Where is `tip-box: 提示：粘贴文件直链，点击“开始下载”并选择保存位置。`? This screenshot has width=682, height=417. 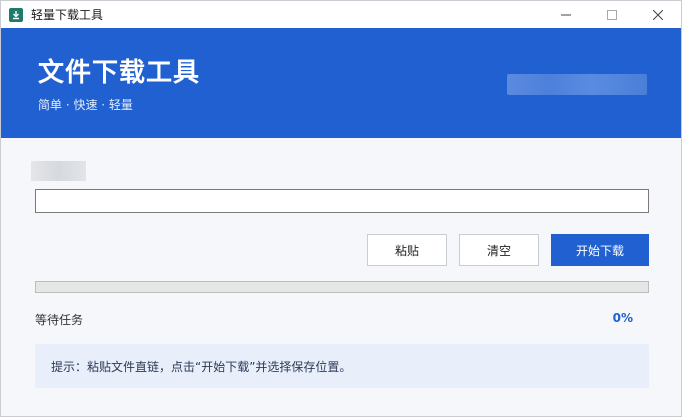
tip-box: 提示：粘贴文件直链，点击“开始下载”并选择保存位置。 is located at coordinates (342, 366).